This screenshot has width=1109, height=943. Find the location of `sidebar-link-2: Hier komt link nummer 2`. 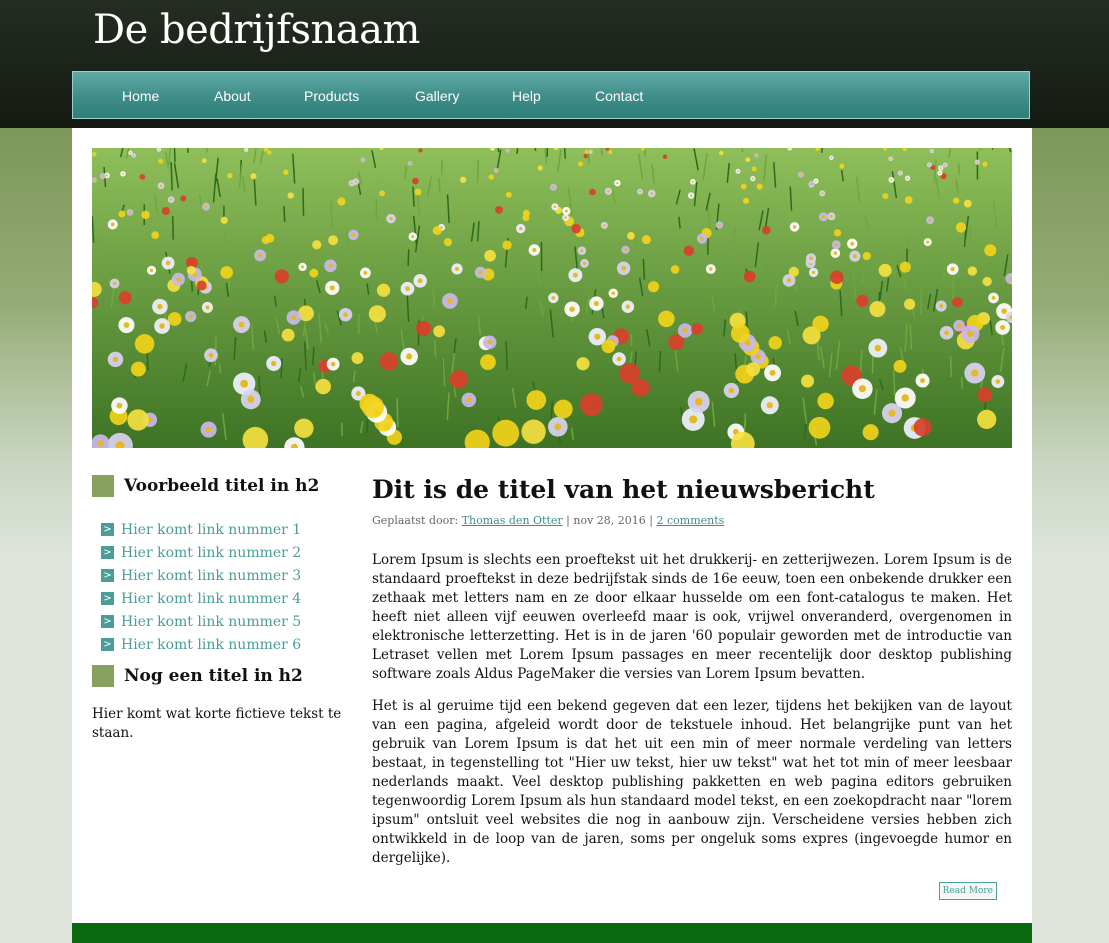

sidebar-link-2: Hier komt link nummer 2 is located at coordinates (211, 553).